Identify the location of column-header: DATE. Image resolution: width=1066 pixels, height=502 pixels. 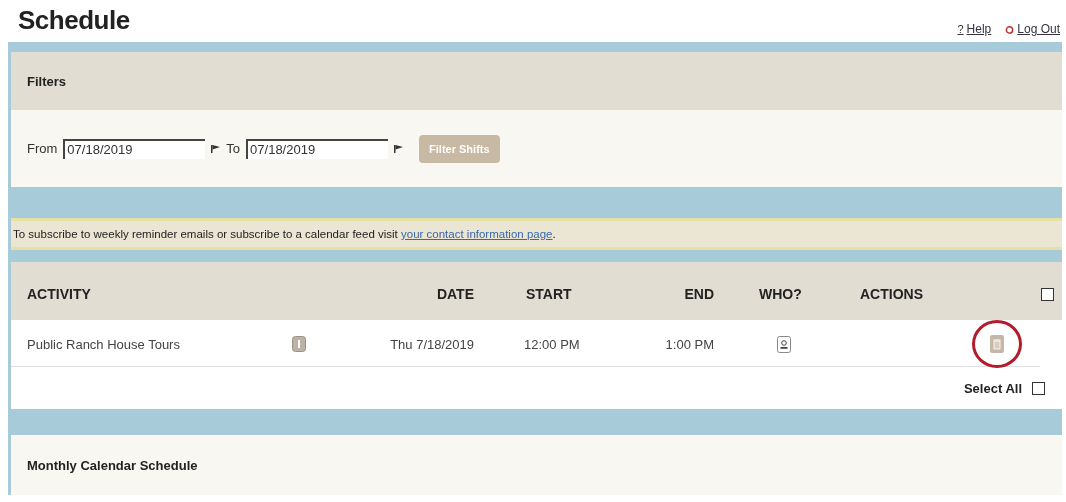
(454, 294).